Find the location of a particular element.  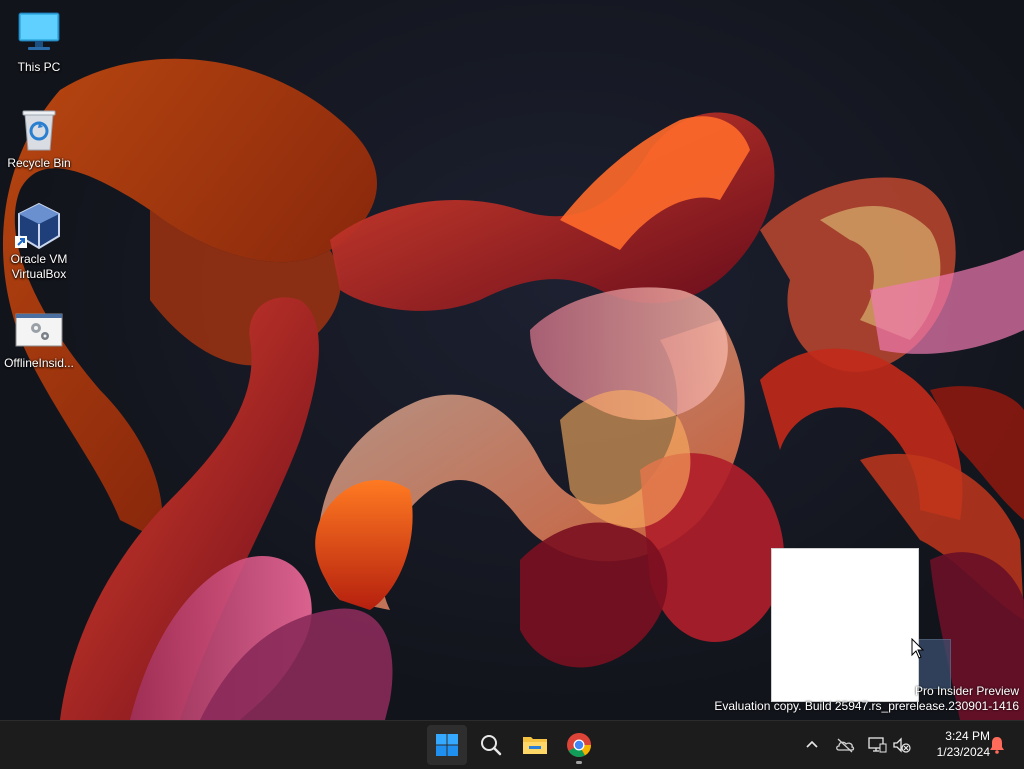

search-icon is located at coordinates (491, 745).